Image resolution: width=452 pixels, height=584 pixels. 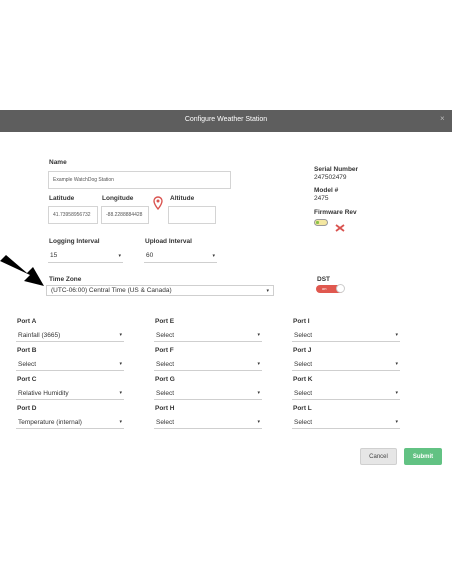 What do you see at coordinates (62, 198) in the screenshot?
I see `latitude-label: Latitude` at bounding box center [62, 198].